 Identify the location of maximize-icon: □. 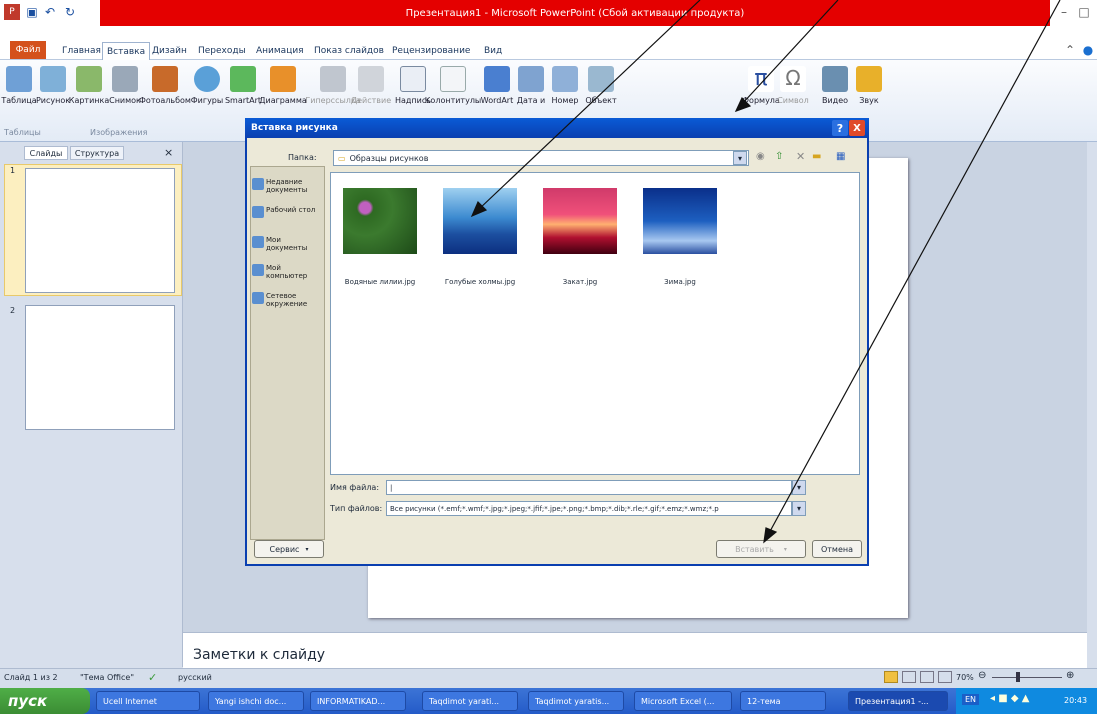
(1084, 12).